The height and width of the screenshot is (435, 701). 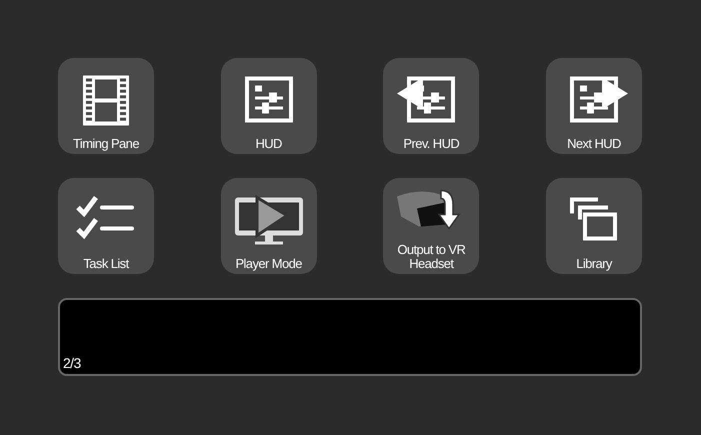 I want to click on toolbar-button: Library, so click(x=594, y=226).